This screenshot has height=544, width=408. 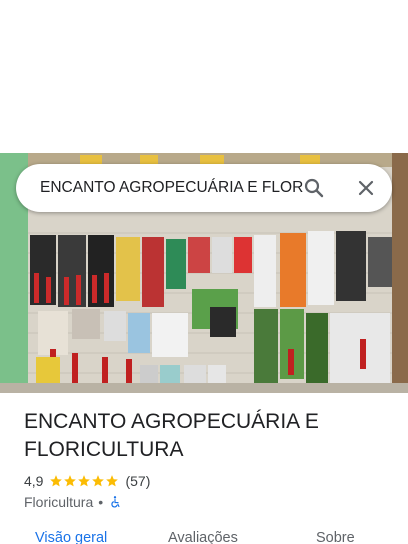 I want to click on search-bar: ENCANTO AGROPECUÁRIA E FLORICULTURA, so click(x=204, y=188).